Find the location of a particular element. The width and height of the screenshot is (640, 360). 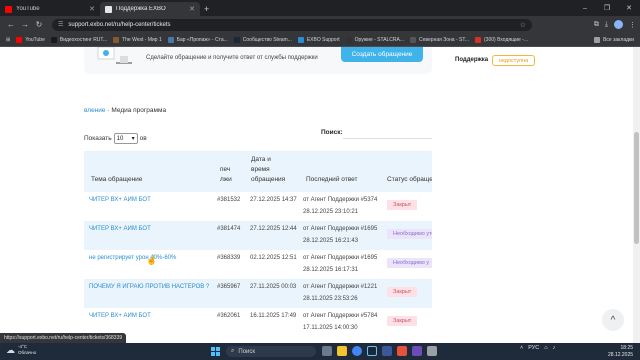

col-status: Статус обраще is located at coordinates (409, 180).